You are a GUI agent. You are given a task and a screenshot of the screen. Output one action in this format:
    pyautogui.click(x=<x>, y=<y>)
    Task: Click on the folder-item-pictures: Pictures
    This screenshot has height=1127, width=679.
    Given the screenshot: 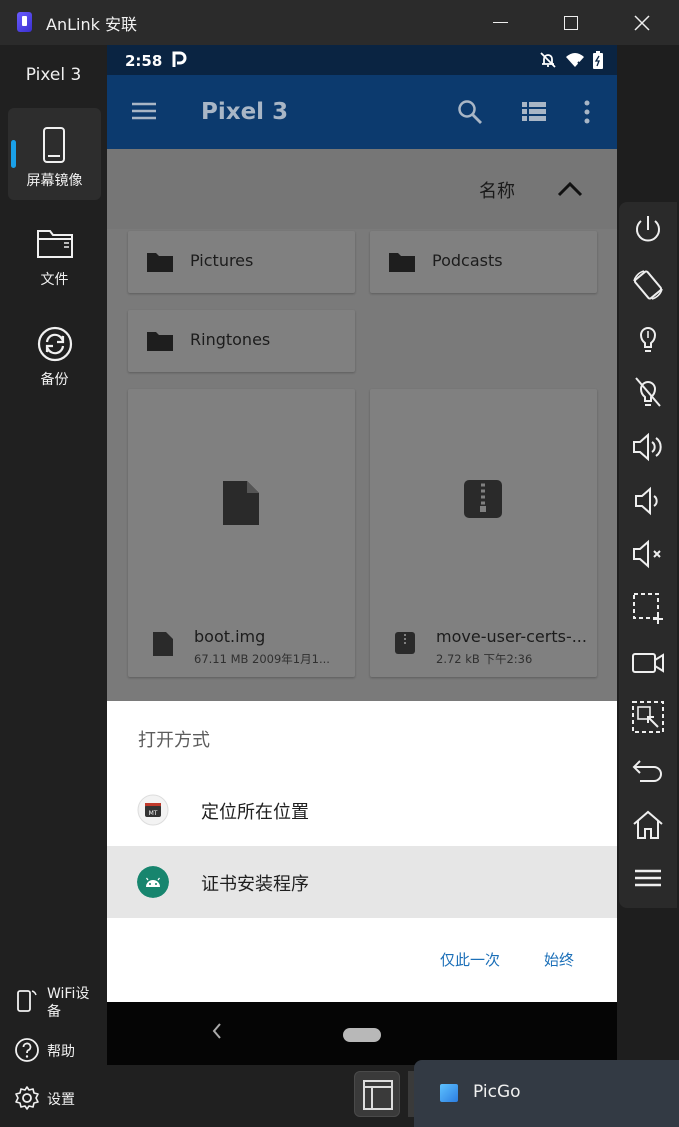 What is the action you would take?
    pyautogui.click(x=241, y=262)
    